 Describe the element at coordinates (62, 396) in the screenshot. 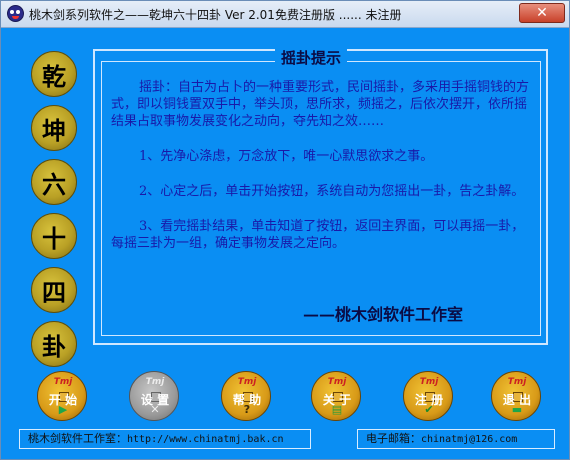

I see `start-button: Tmj 开 始 ▶` at that location.